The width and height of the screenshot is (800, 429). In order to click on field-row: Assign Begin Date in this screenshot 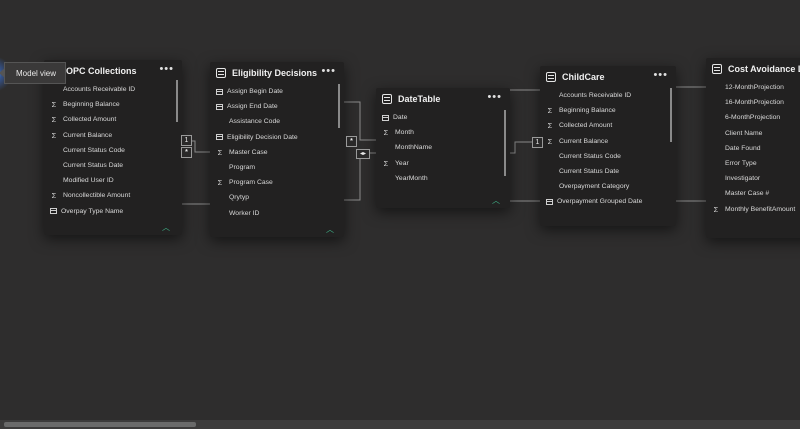, I will do `click(277, 91)`.